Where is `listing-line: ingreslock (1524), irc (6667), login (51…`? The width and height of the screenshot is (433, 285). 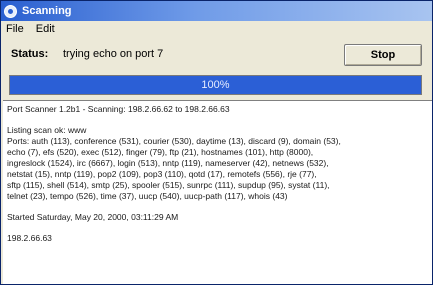
listing-line: ingreslock (1524), irc (6667), login (51… is located at coordinates (168, 163).